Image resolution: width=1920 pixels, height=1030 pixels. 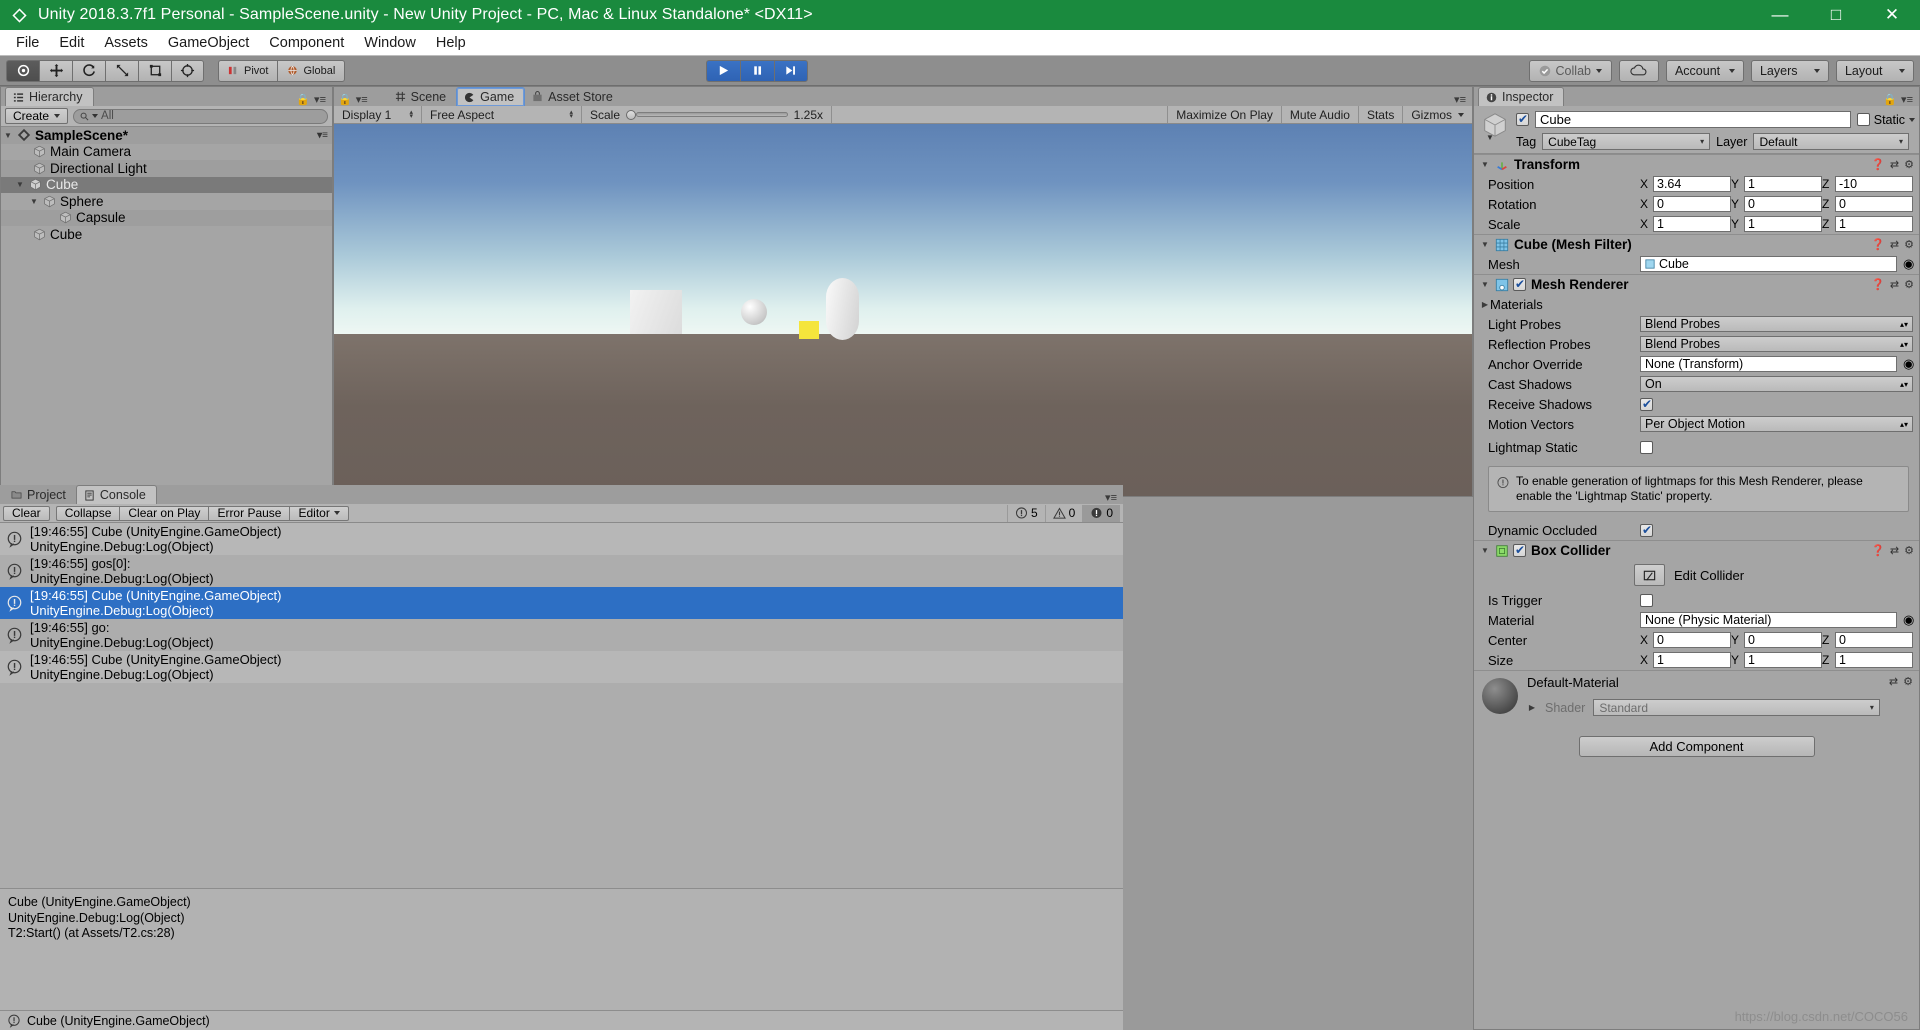 What do you see at coordinates (1911, 364) in the screenshot?
I see `anchor-picker-icon: ◉` at bounding box center [1911, 364].